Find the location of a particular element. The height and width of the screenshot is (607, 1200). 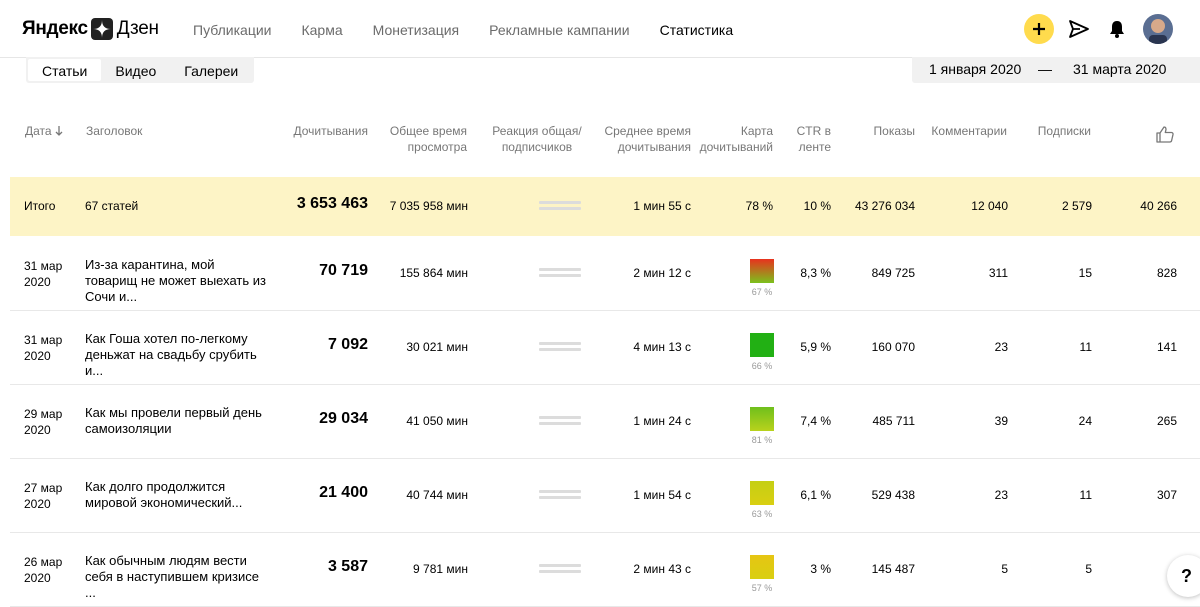

date-range-picker: 1 января 2020 — 31 марта 2020 is located at coordinates (1056, 70).